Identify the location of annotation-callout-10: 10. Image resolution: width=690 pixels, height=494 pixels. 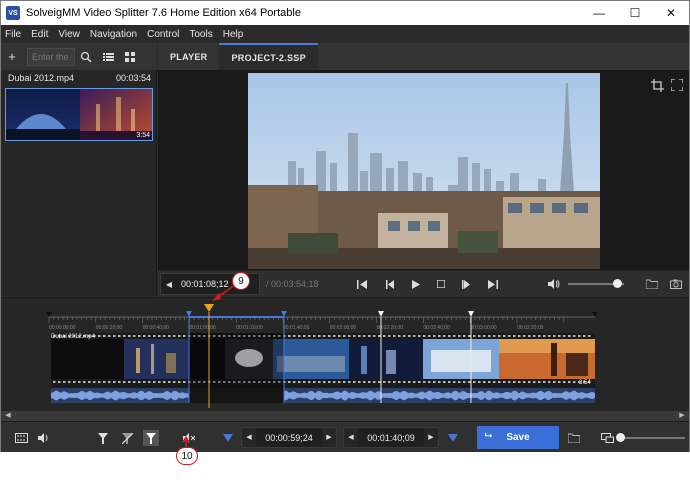
(187, 456).